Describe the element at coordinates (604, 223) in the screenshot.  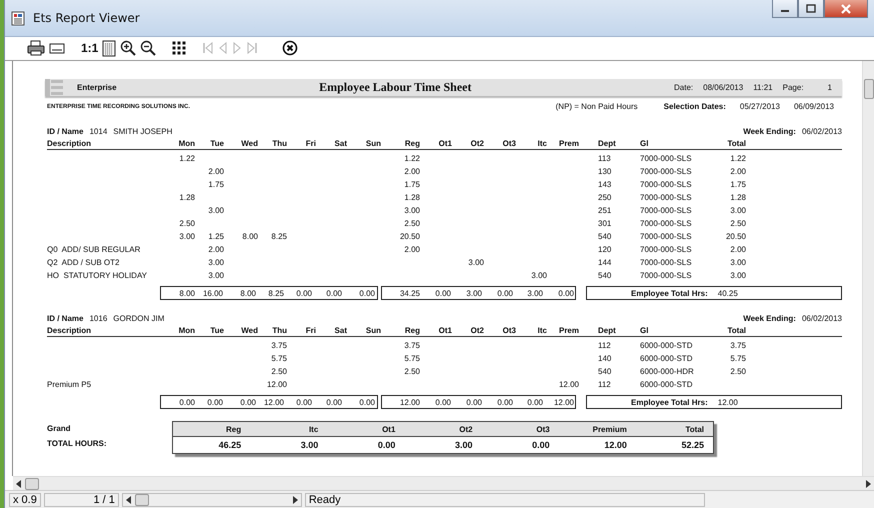
I see `table-cell-text: 301` at that location.